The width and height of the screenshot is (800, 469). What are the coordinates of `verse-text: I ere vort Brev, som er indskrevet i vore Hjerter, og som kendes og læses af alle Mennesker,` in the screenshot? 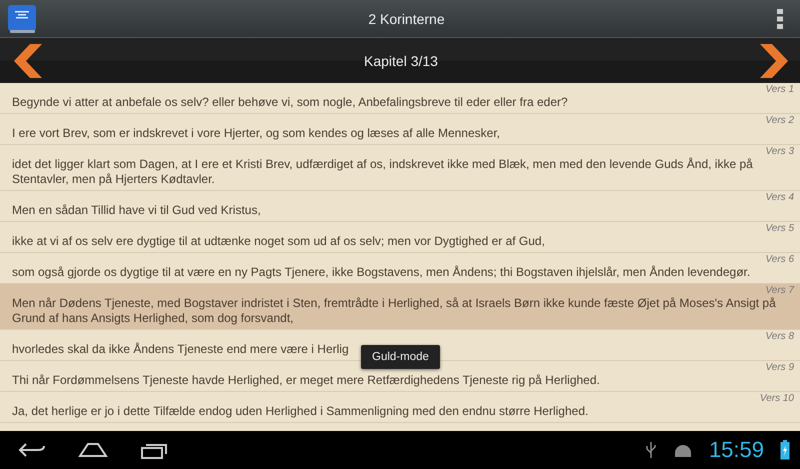 It's located at (256, 133).